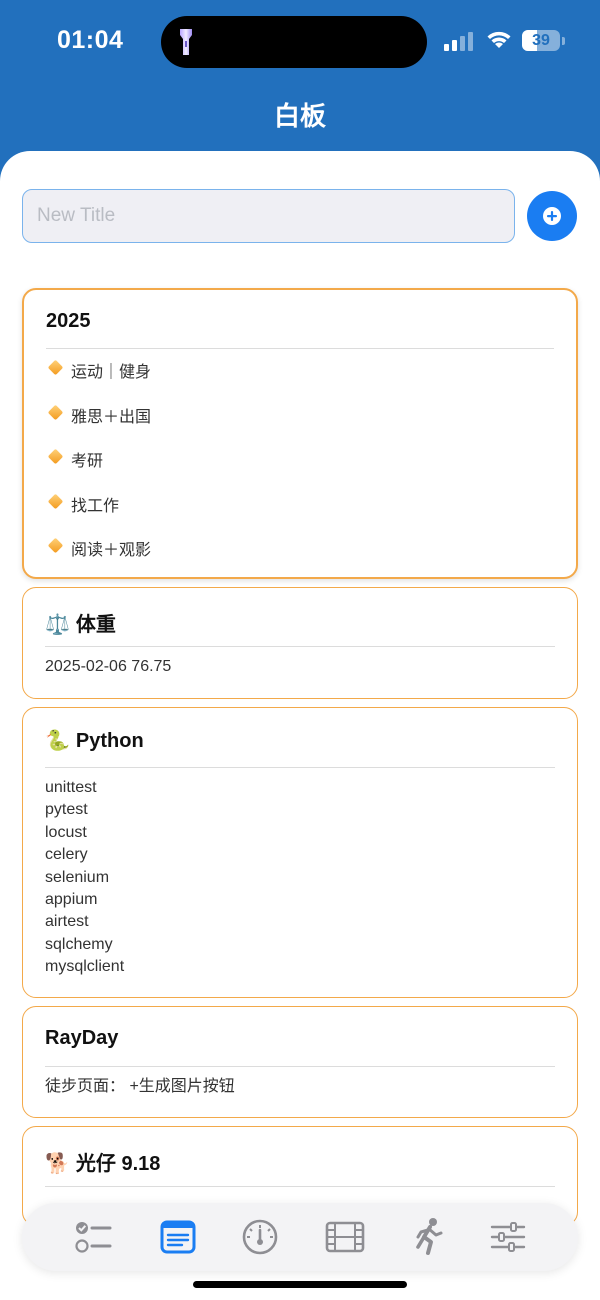 Image resolution: width=600 pixels, height=1300 pixels. I want to click on list-item: sqlchemy, so click(79, 944).